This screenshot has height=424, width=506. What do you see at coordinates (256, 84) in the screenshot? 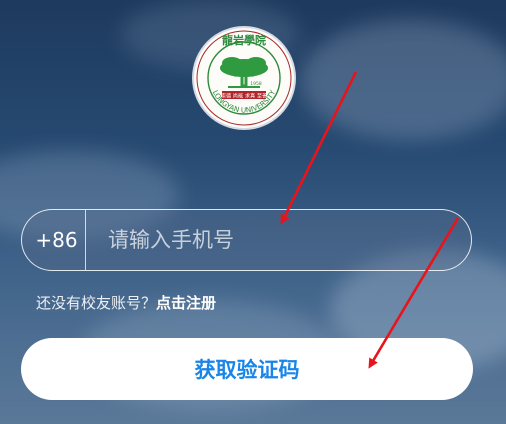
I see `logo-year: 1958` at bounding box center [256, 84].